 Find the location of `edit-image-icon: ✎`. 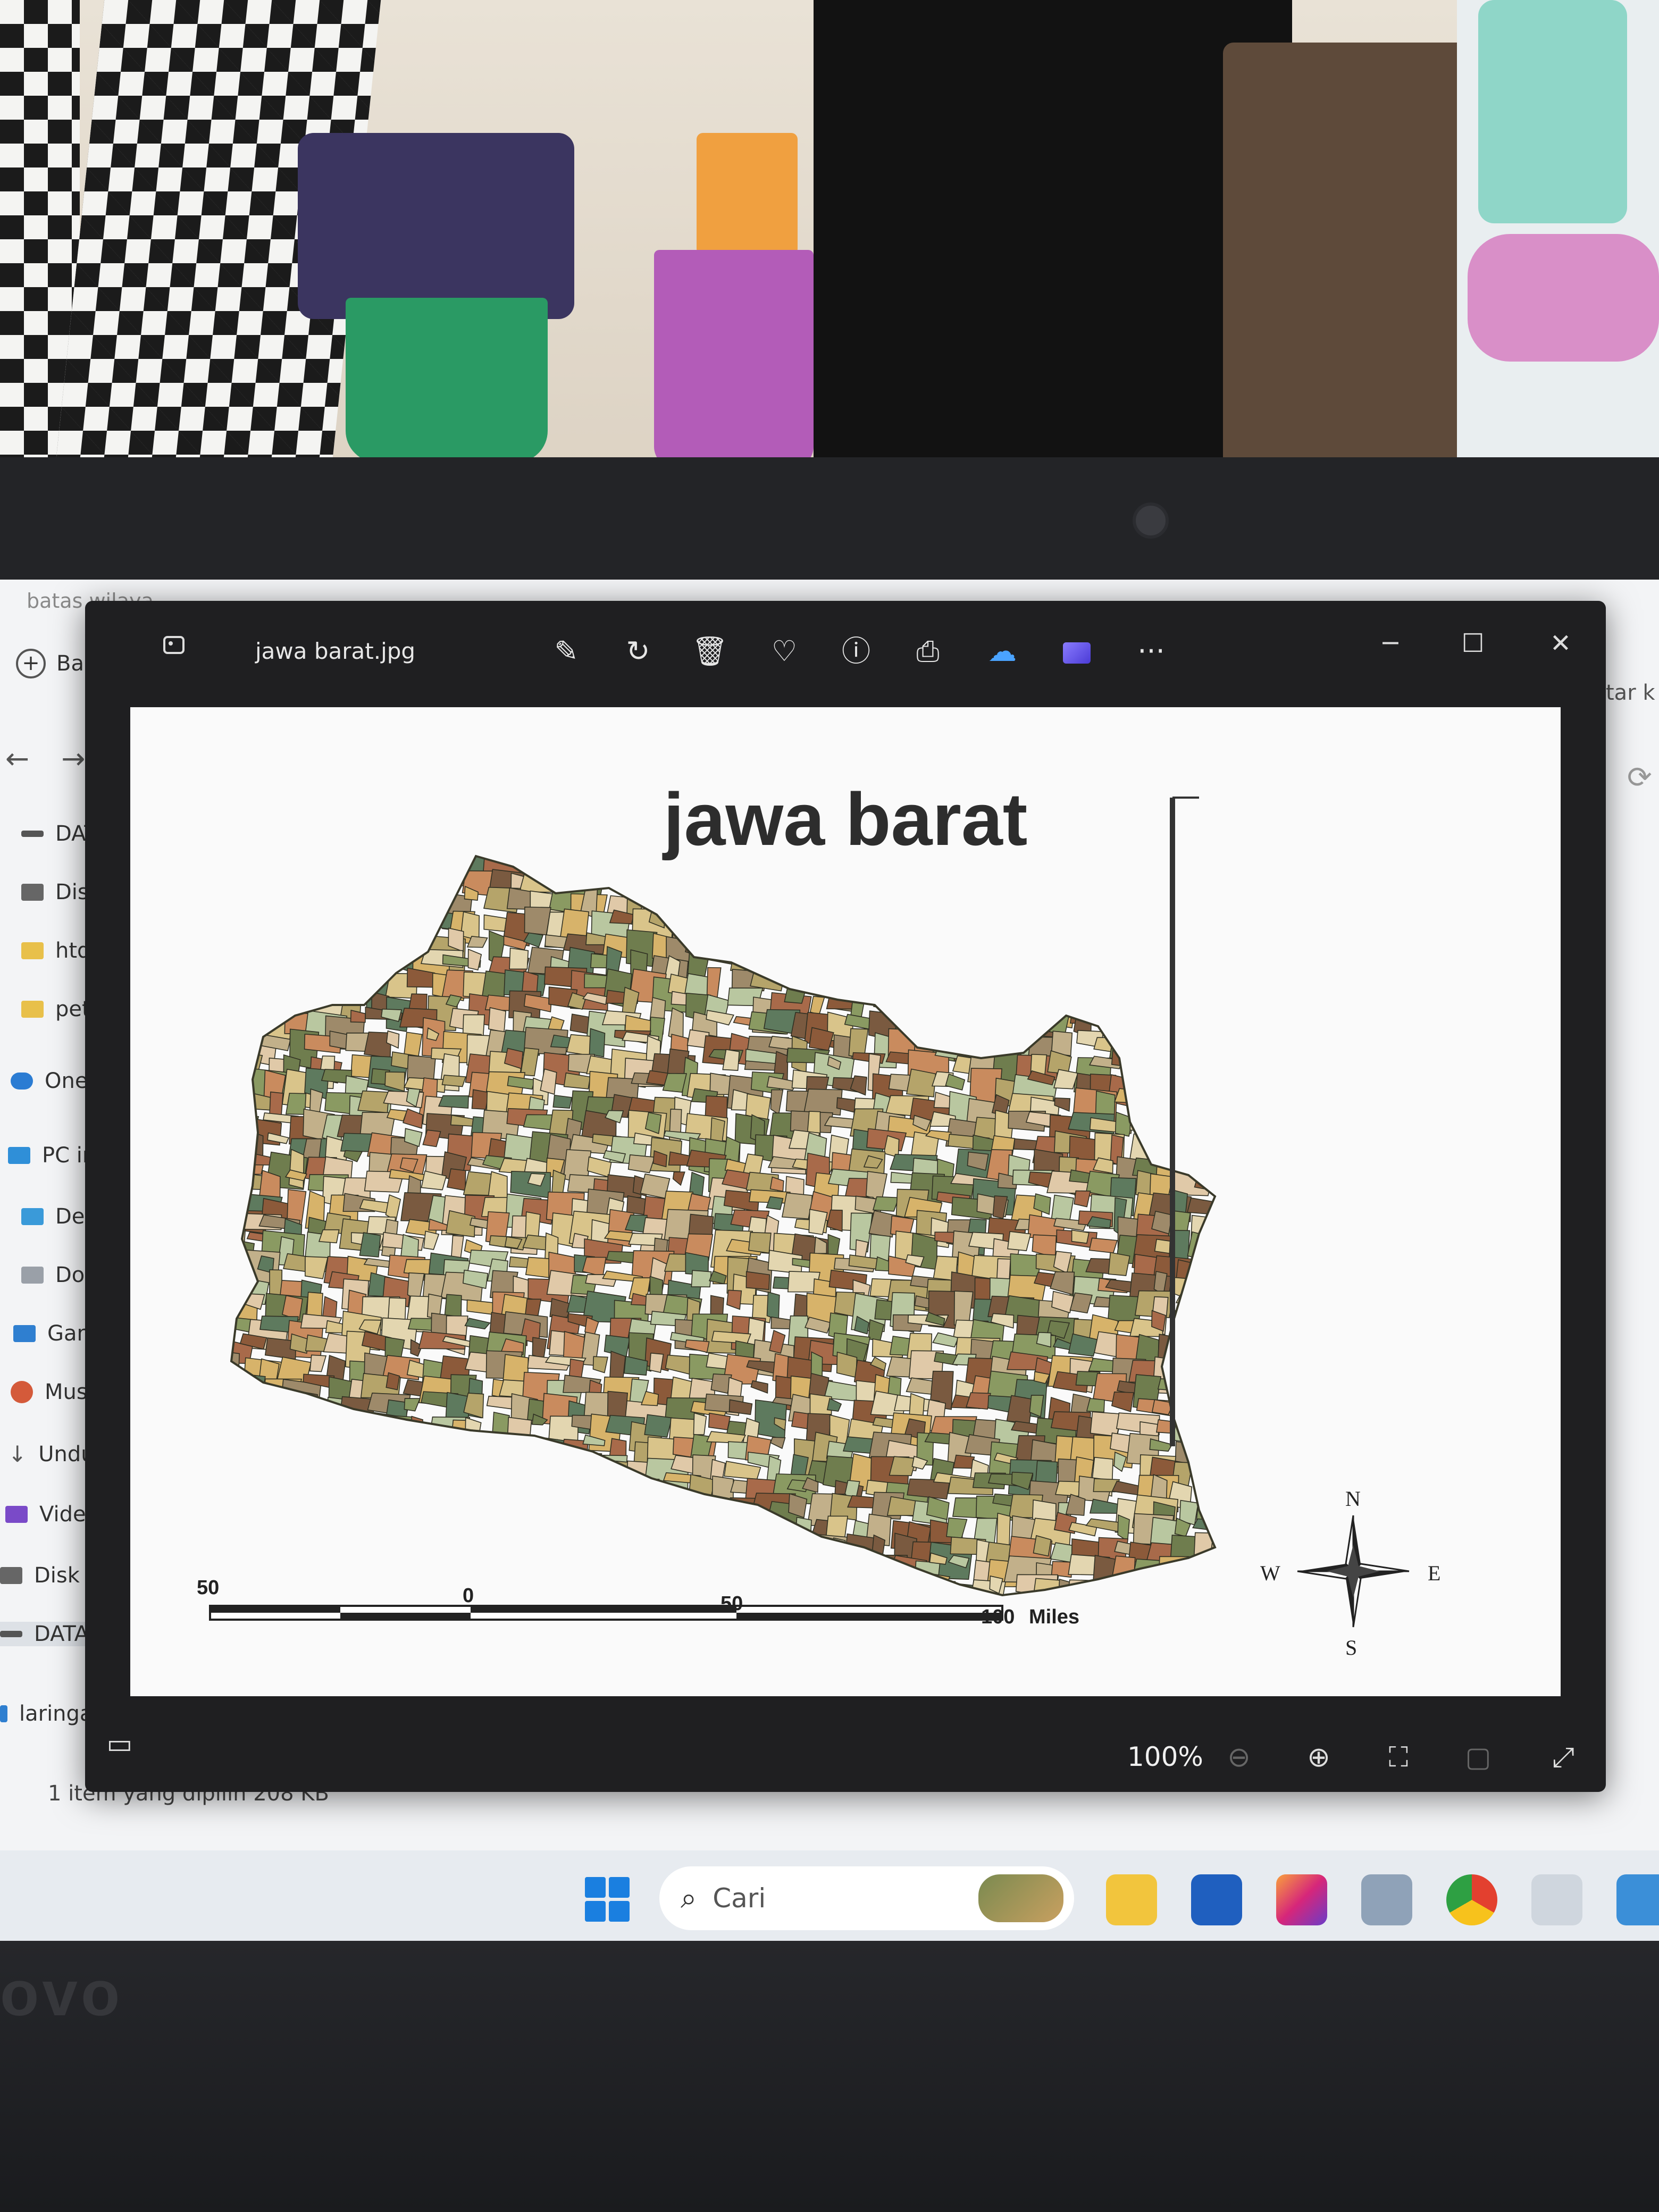

edit-image-icon: ✎ is located at coordinates (566, 651).